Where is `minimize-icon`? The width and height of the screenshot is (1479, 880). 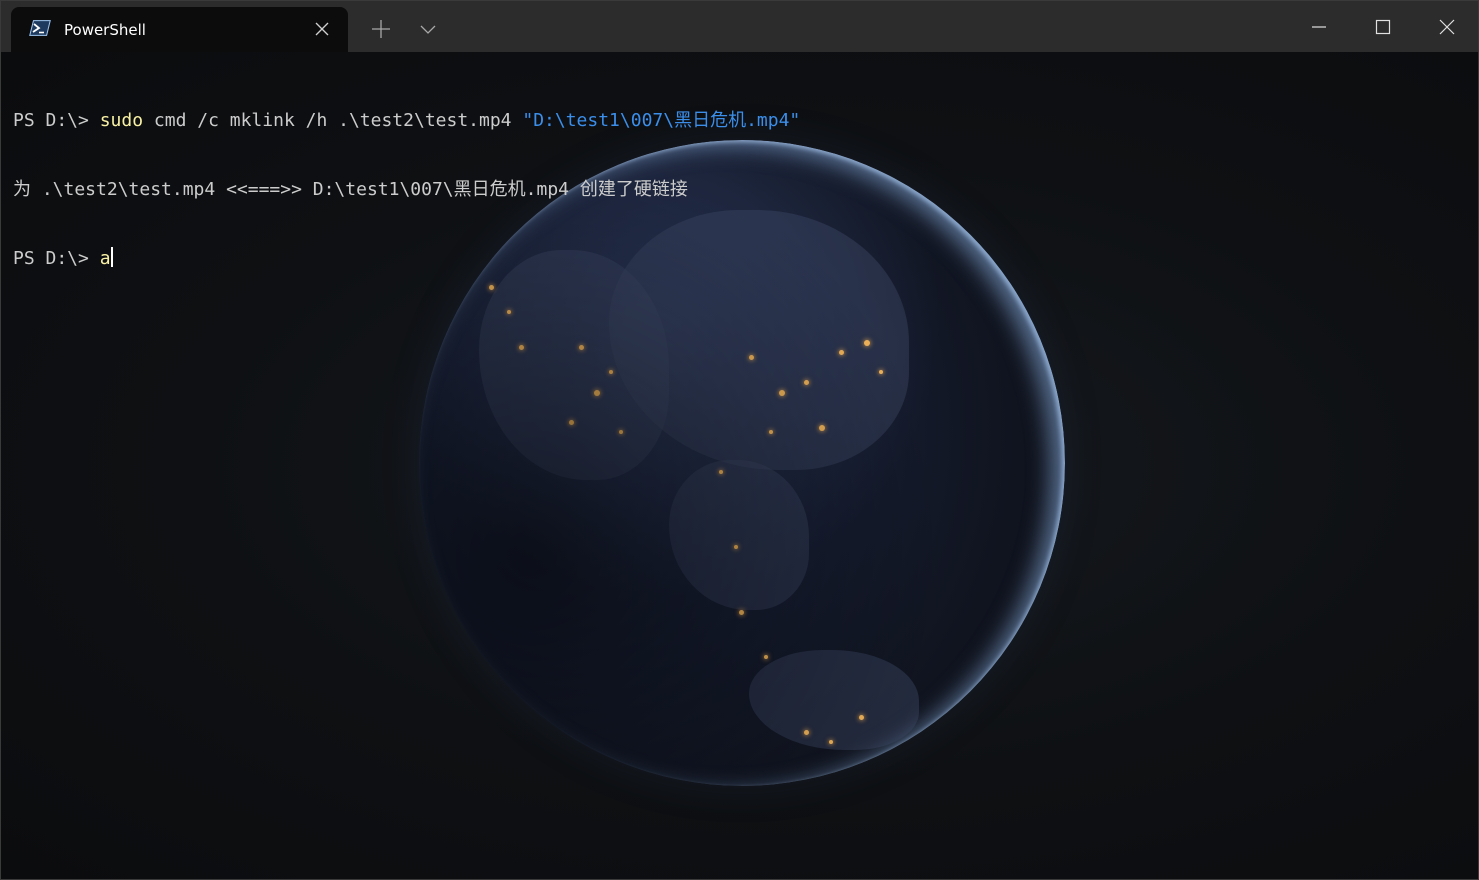
minimize-icon is located at coordinates (1319, 27).